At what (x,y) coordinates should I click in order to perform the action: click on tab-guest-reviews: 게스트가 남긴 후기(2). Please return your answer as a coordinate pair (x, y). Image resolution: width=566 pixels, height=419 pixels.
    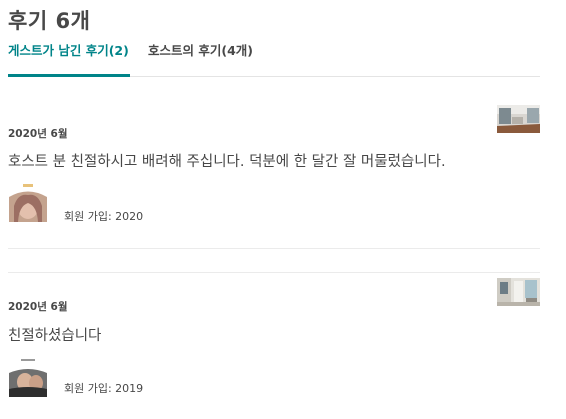
    Looking at the image, I should click on (69, 59).